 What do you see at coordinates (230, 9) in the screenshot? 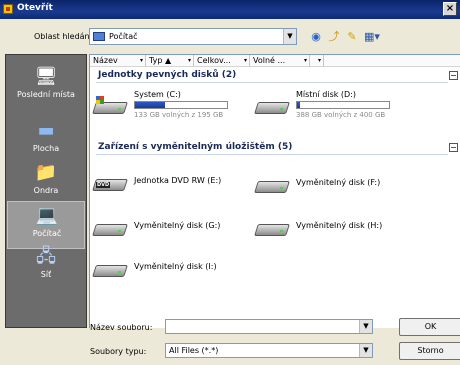
I see `title-bar: Otevřít ×` at bounding box center [230, 9].